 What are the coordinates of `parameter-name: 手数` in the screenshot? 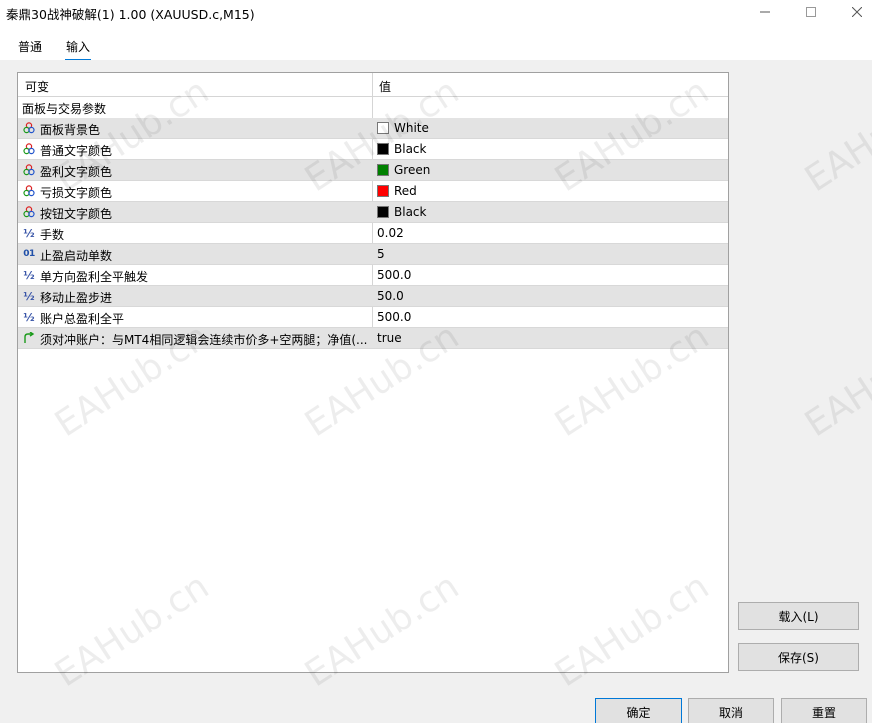 It's located at (52, 235).